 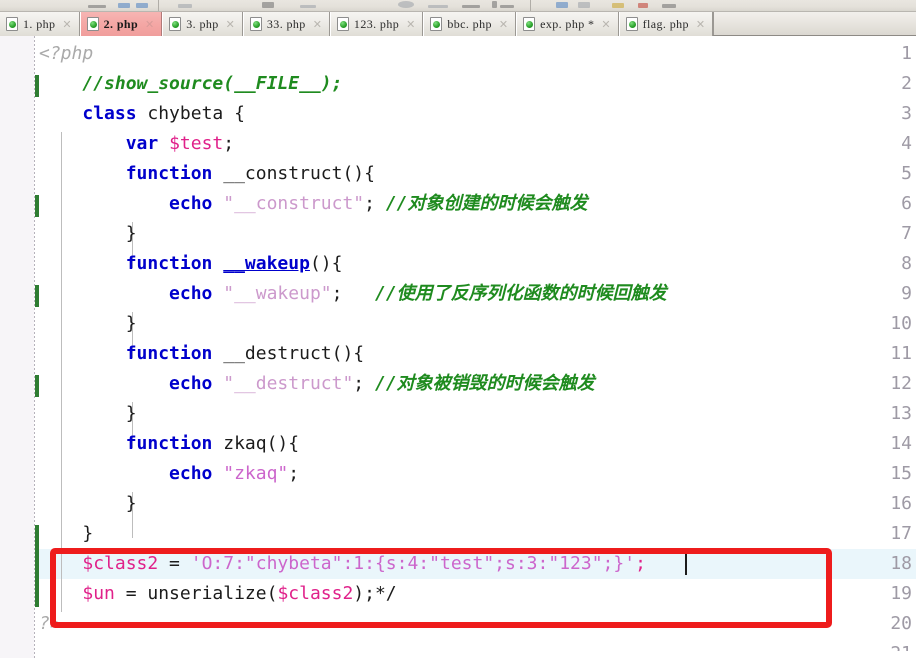 I want to click on code-line: echo "zkaq";, so click(x=169, y=474).